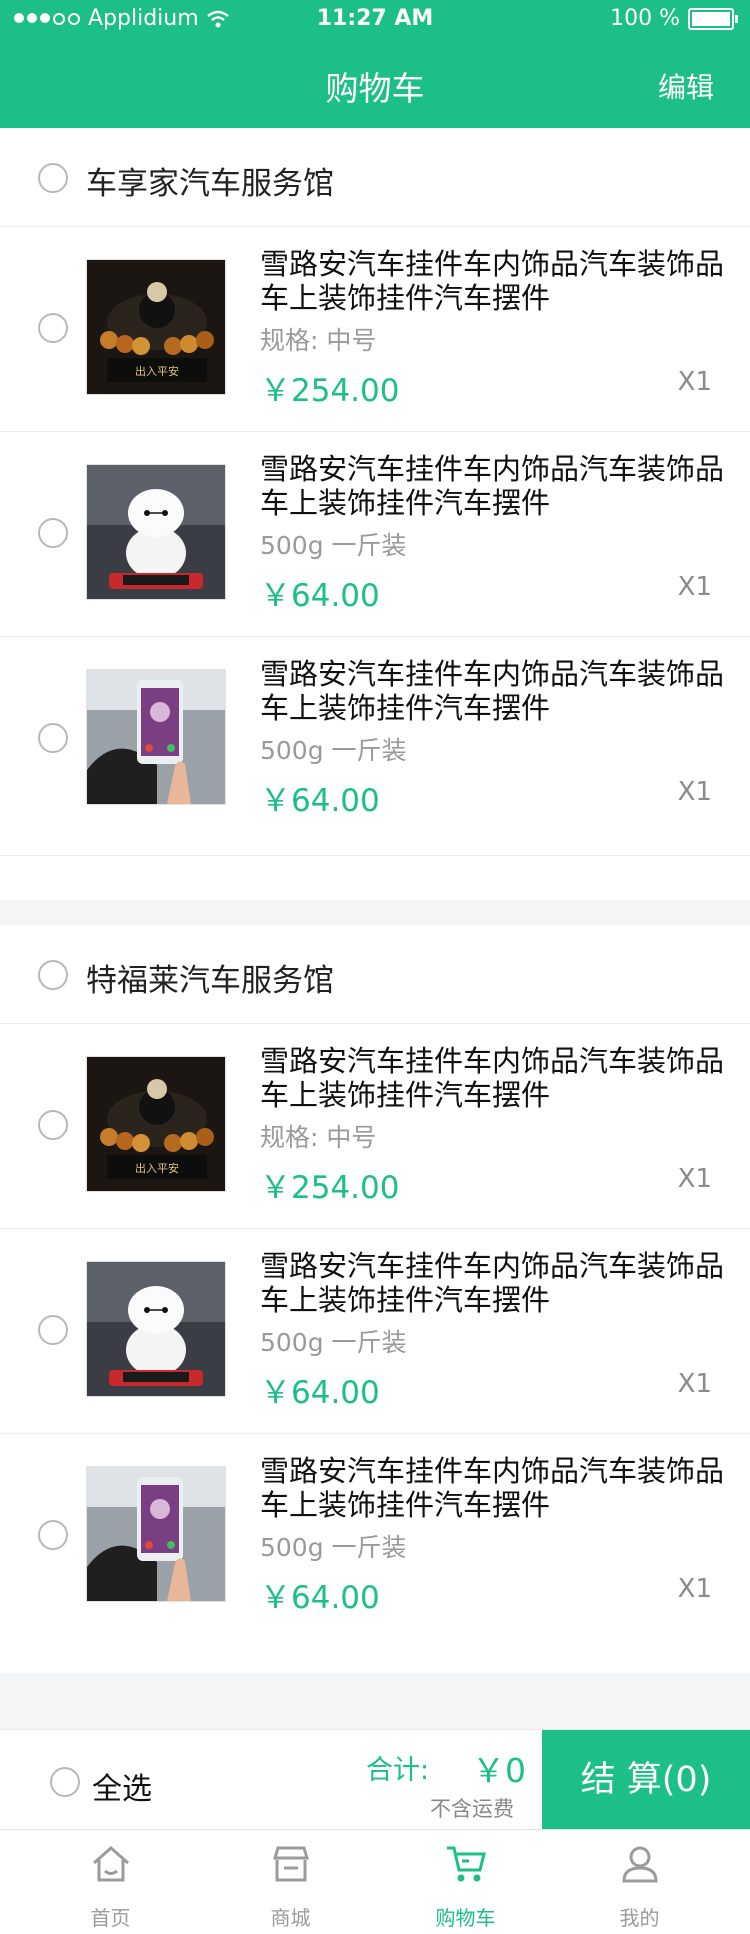  Describe the element at coordinates (375, 974) in the screenshot. I see `store-header: 特福莱汽车服务馆` at that location.